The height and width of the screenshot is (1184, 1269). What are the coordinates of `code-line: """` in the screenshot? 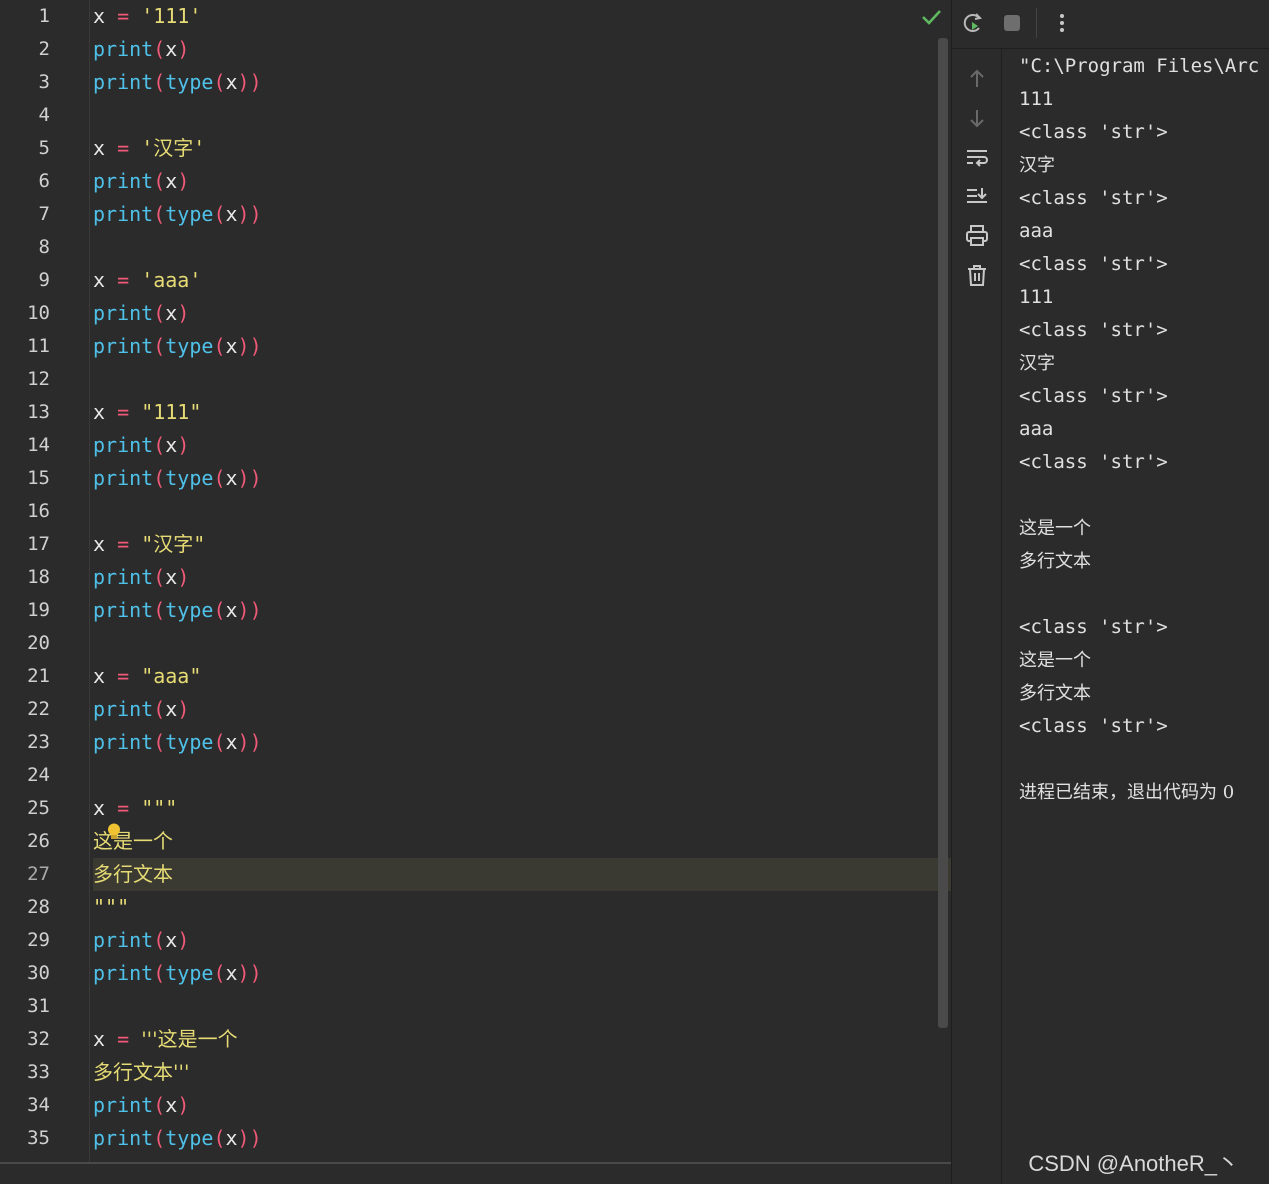 It's located at (111, 907).